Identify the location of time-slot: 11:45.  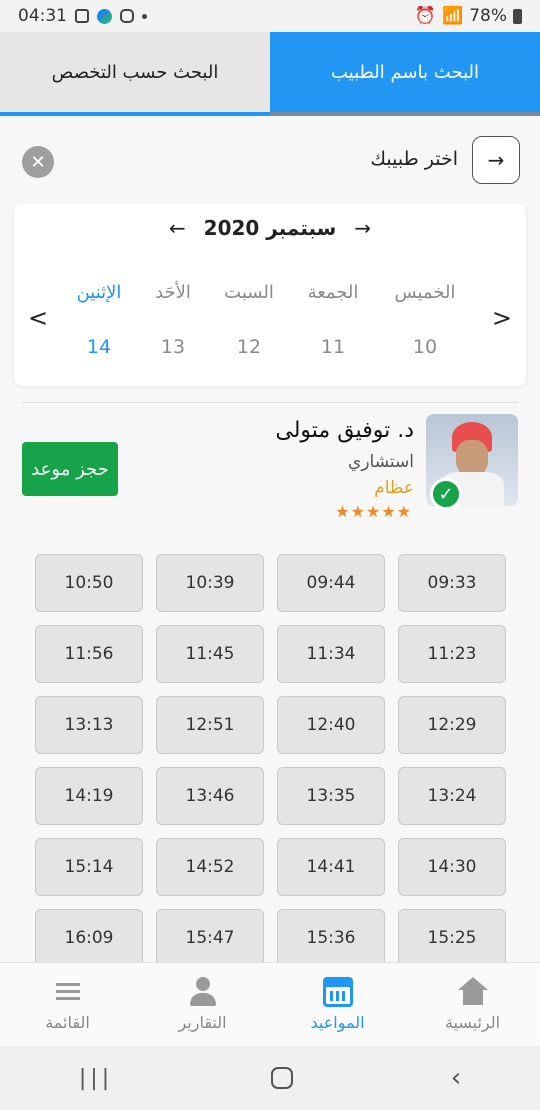
(210, 654).